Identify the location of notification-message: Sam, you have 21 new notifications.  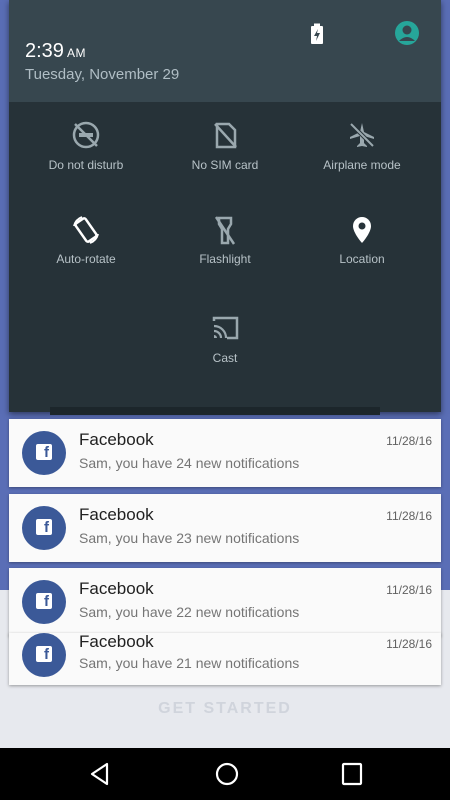
(189, 663).